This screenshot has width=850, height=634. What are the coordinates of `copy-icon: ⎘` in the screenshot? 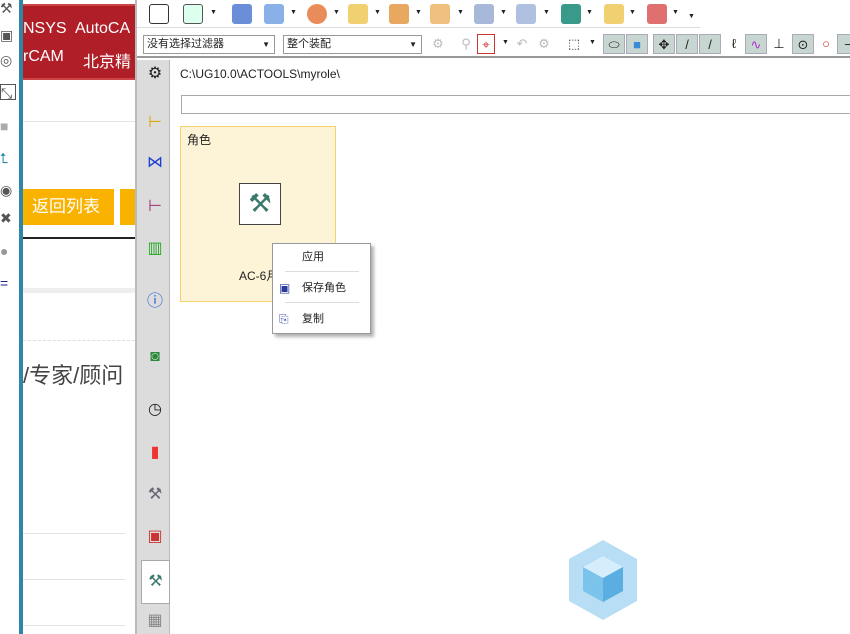 It's located at (284, 319).